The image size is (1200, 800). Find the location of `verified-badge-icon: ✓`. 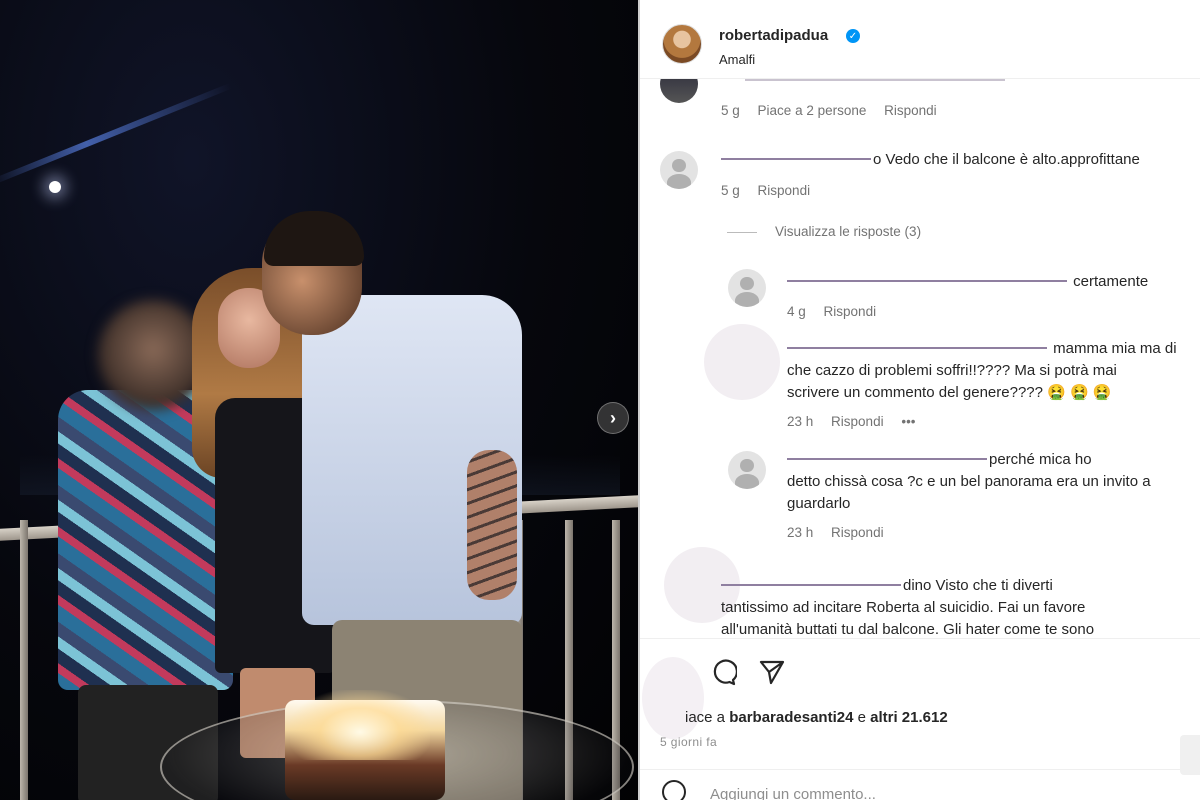

verified-badge-icon: ✓ is located at coordinates (853, 36).